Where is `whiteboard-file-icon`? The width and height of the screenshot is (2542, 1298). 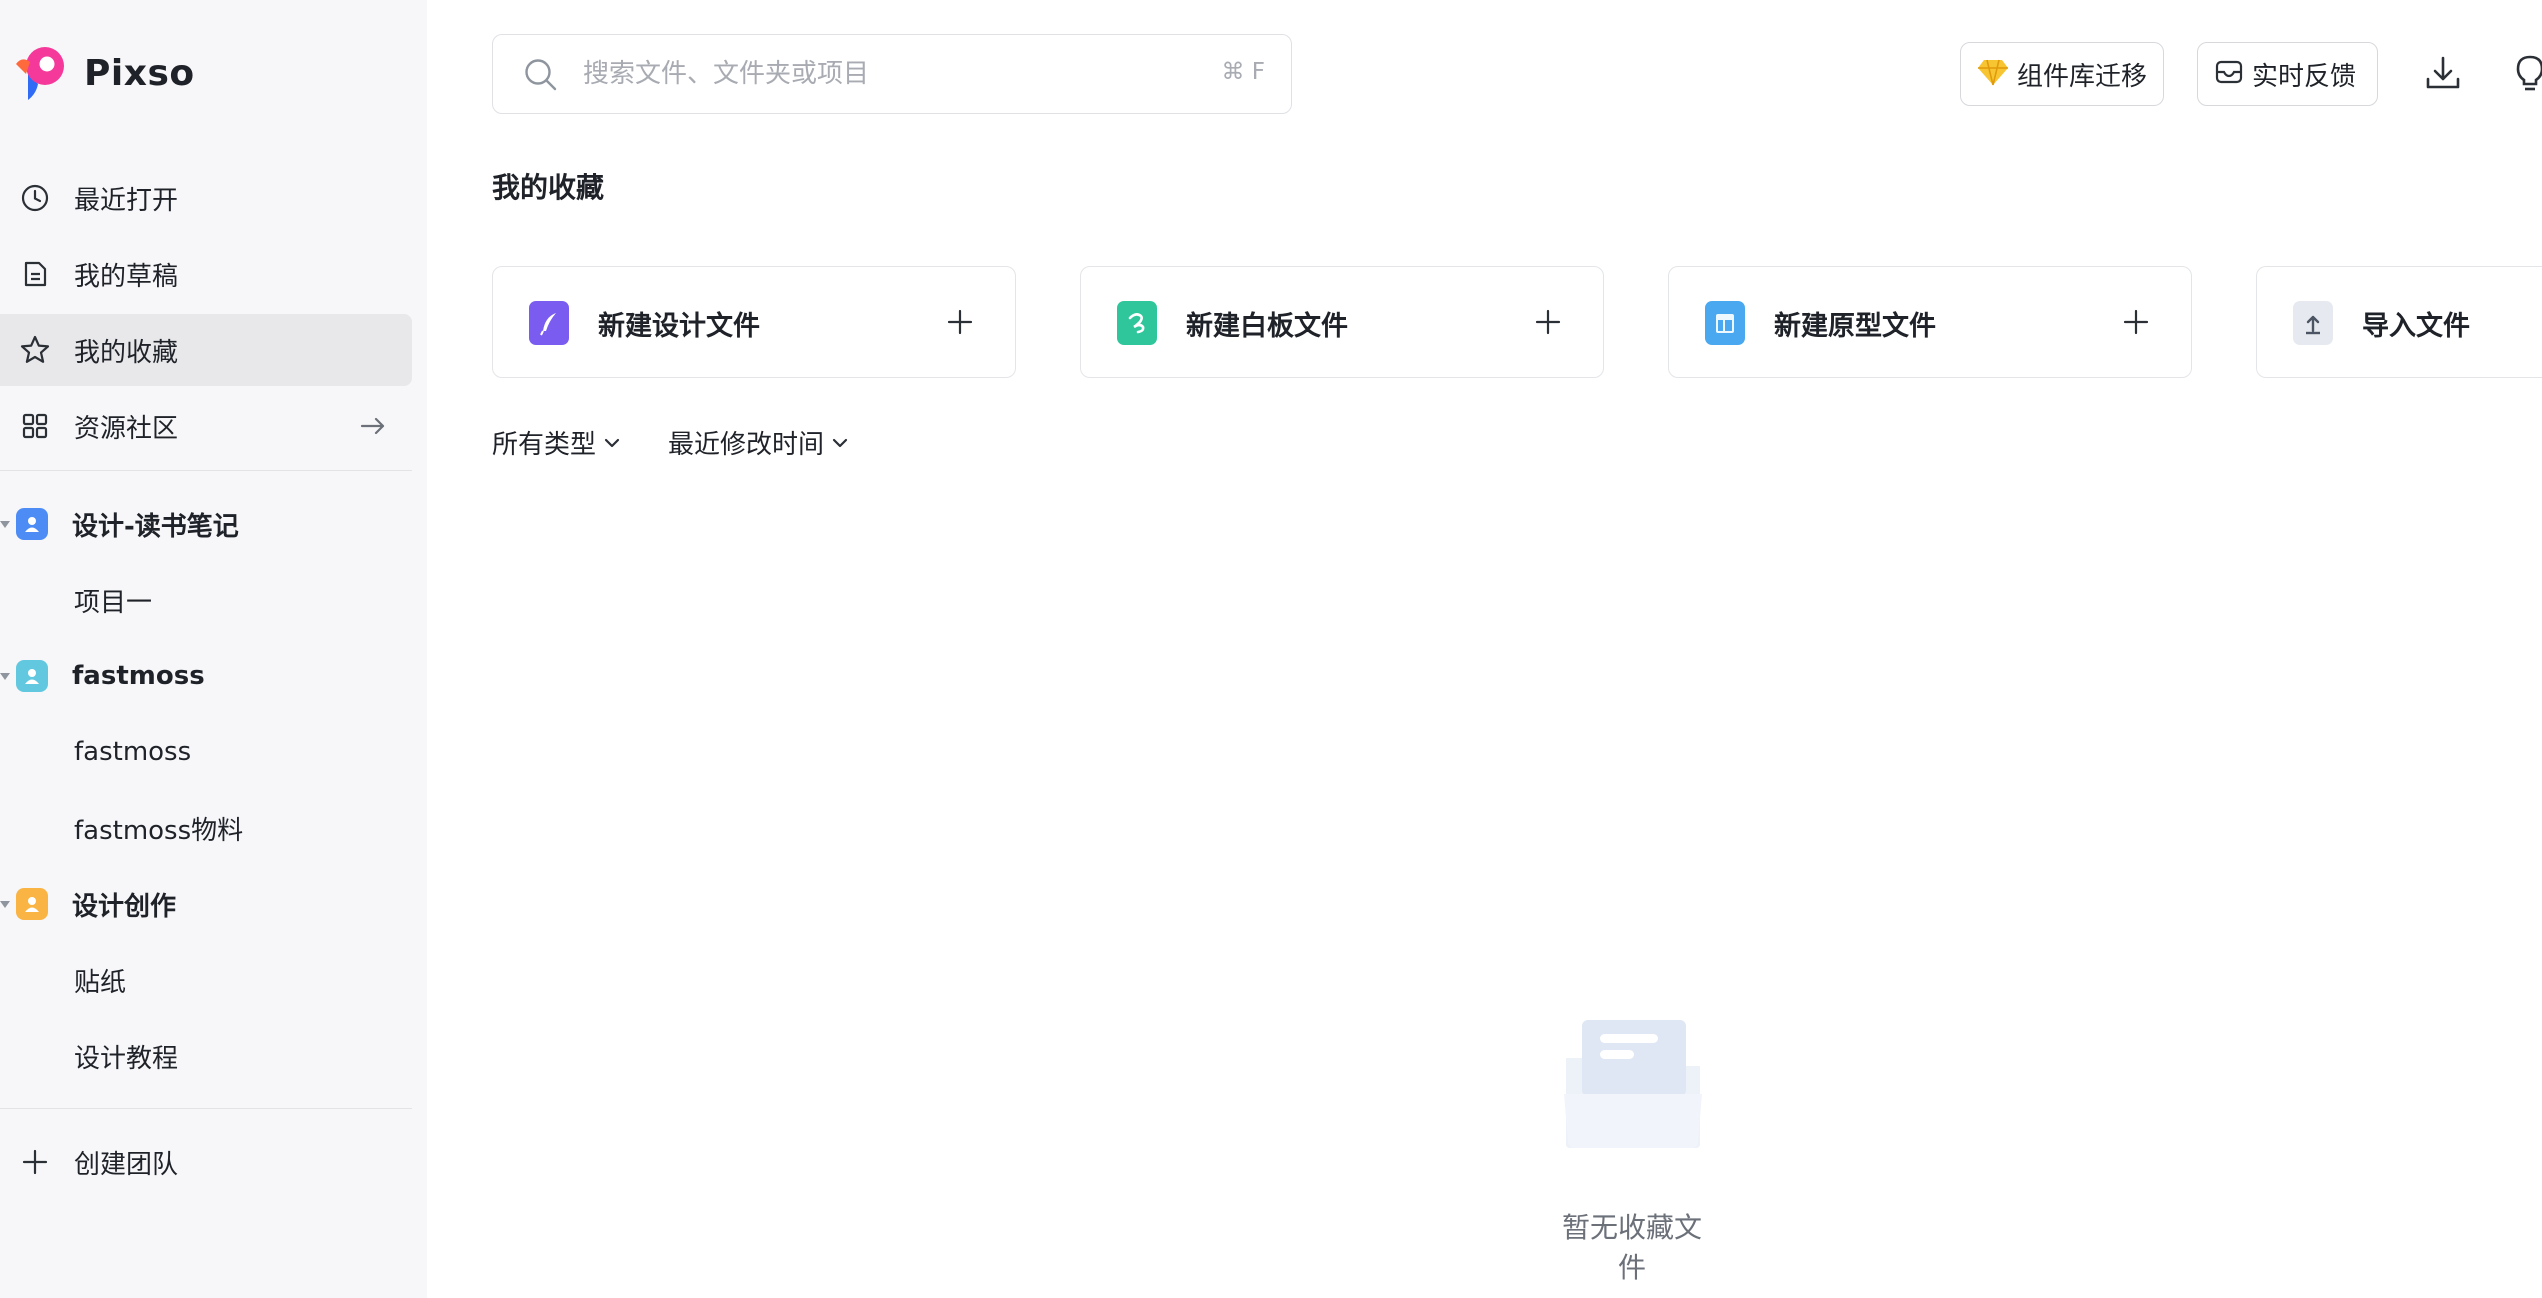
whiteboard-file-icon is located at coordinates (1137, 323).